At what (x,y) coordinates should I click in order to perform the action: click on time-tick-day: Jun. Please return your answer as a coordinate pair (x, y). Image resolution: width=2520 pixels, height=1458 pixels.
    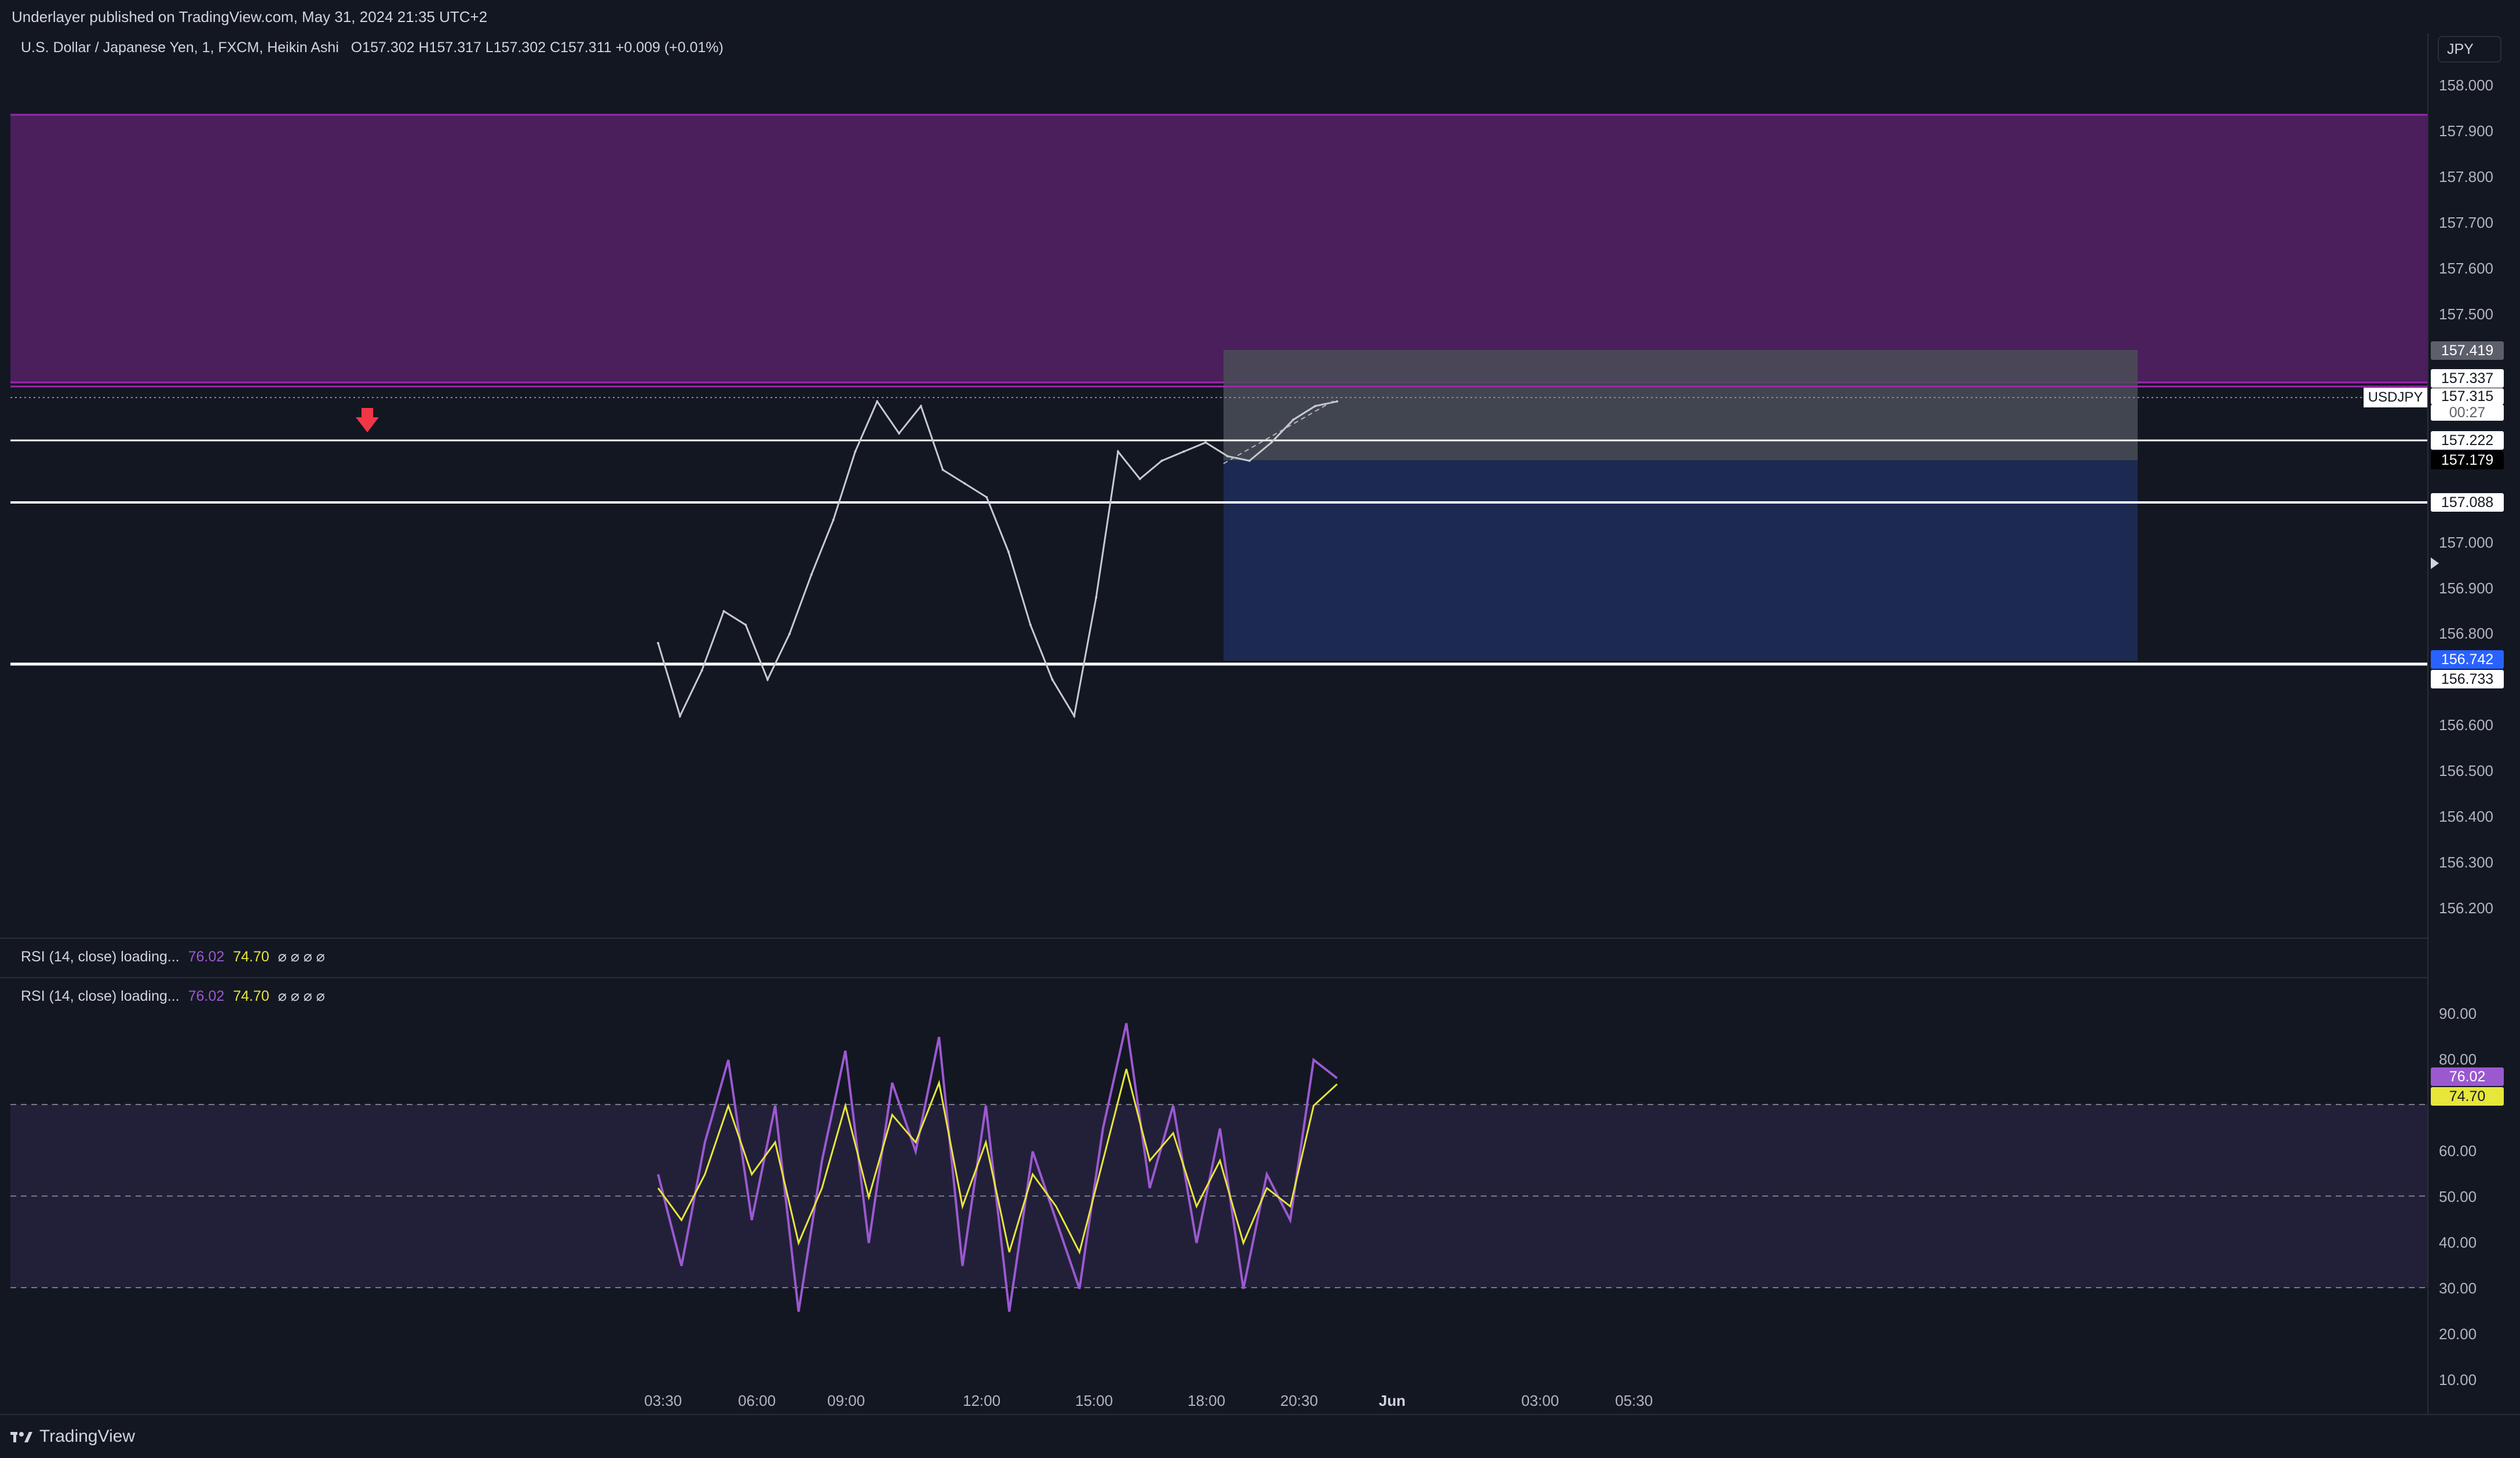
    Looking at the image, I should click on (1392, 1400).